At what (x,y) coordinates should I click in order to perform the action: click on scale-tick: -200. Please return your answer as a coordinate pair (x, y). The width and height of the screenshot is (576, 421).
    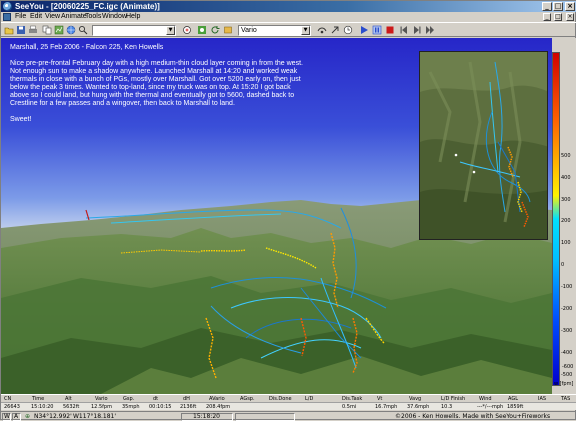
    Looking at the image, I should click on (567, 309).